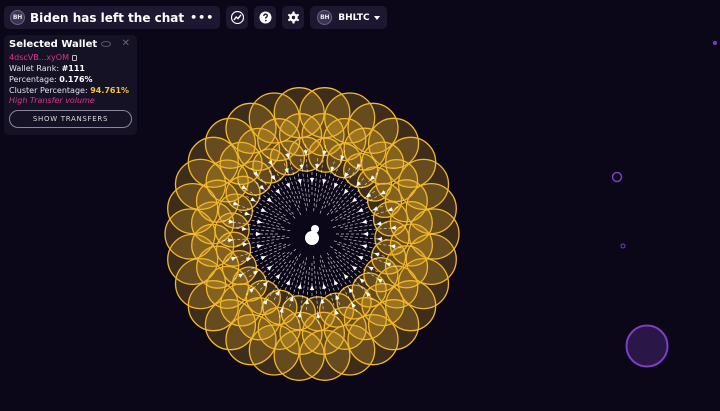  What do you see at coordinates (73, 68) in the screenshot?
I see `wallet-rank-value: #111` at bounding box center [73, 68].